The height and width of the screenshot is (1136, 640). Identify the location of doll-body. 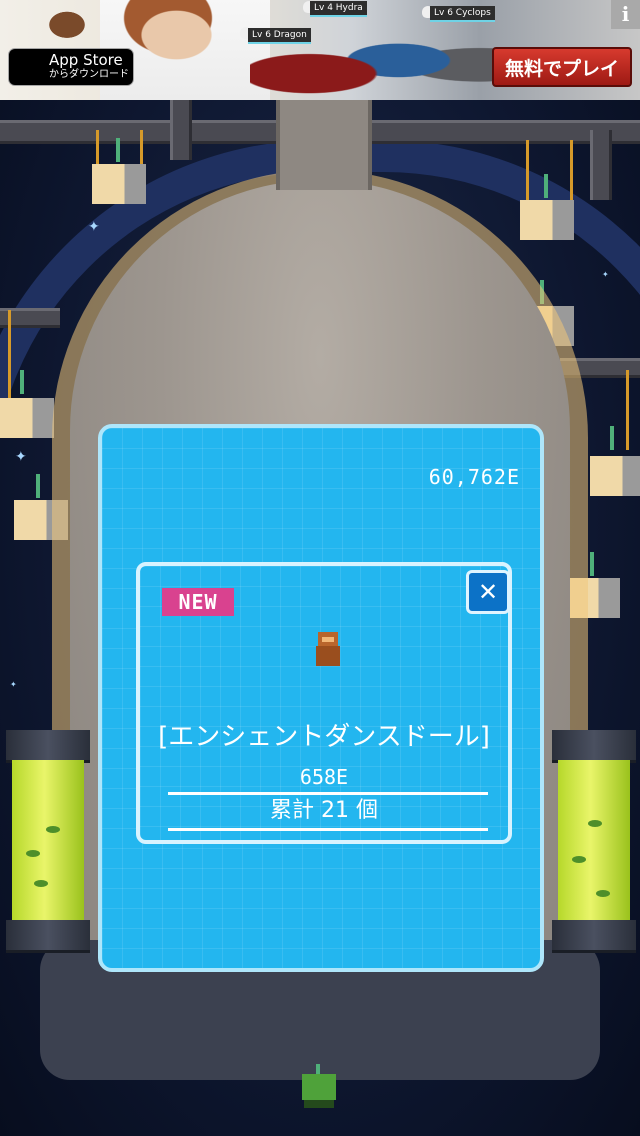
(328, 656).